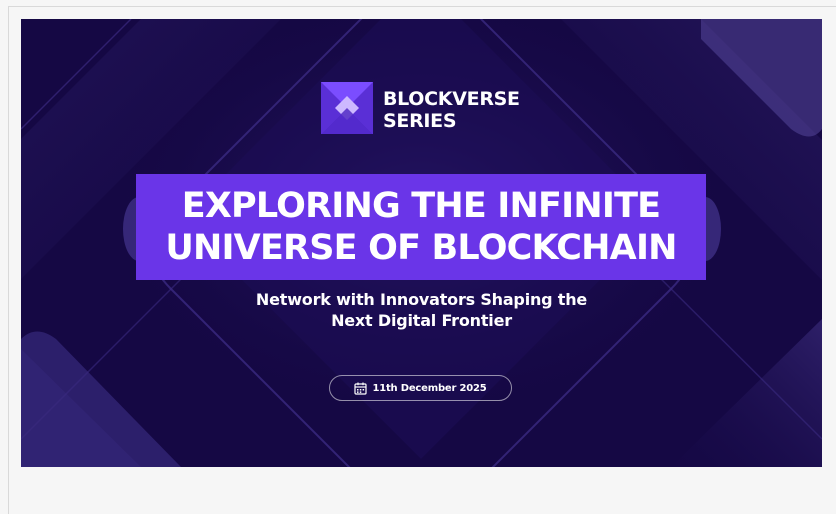 The width and height of the screenshot is (836, 514). I want to click on title-line-1: EXPLORING THE INFINITE, so click(421, 206).